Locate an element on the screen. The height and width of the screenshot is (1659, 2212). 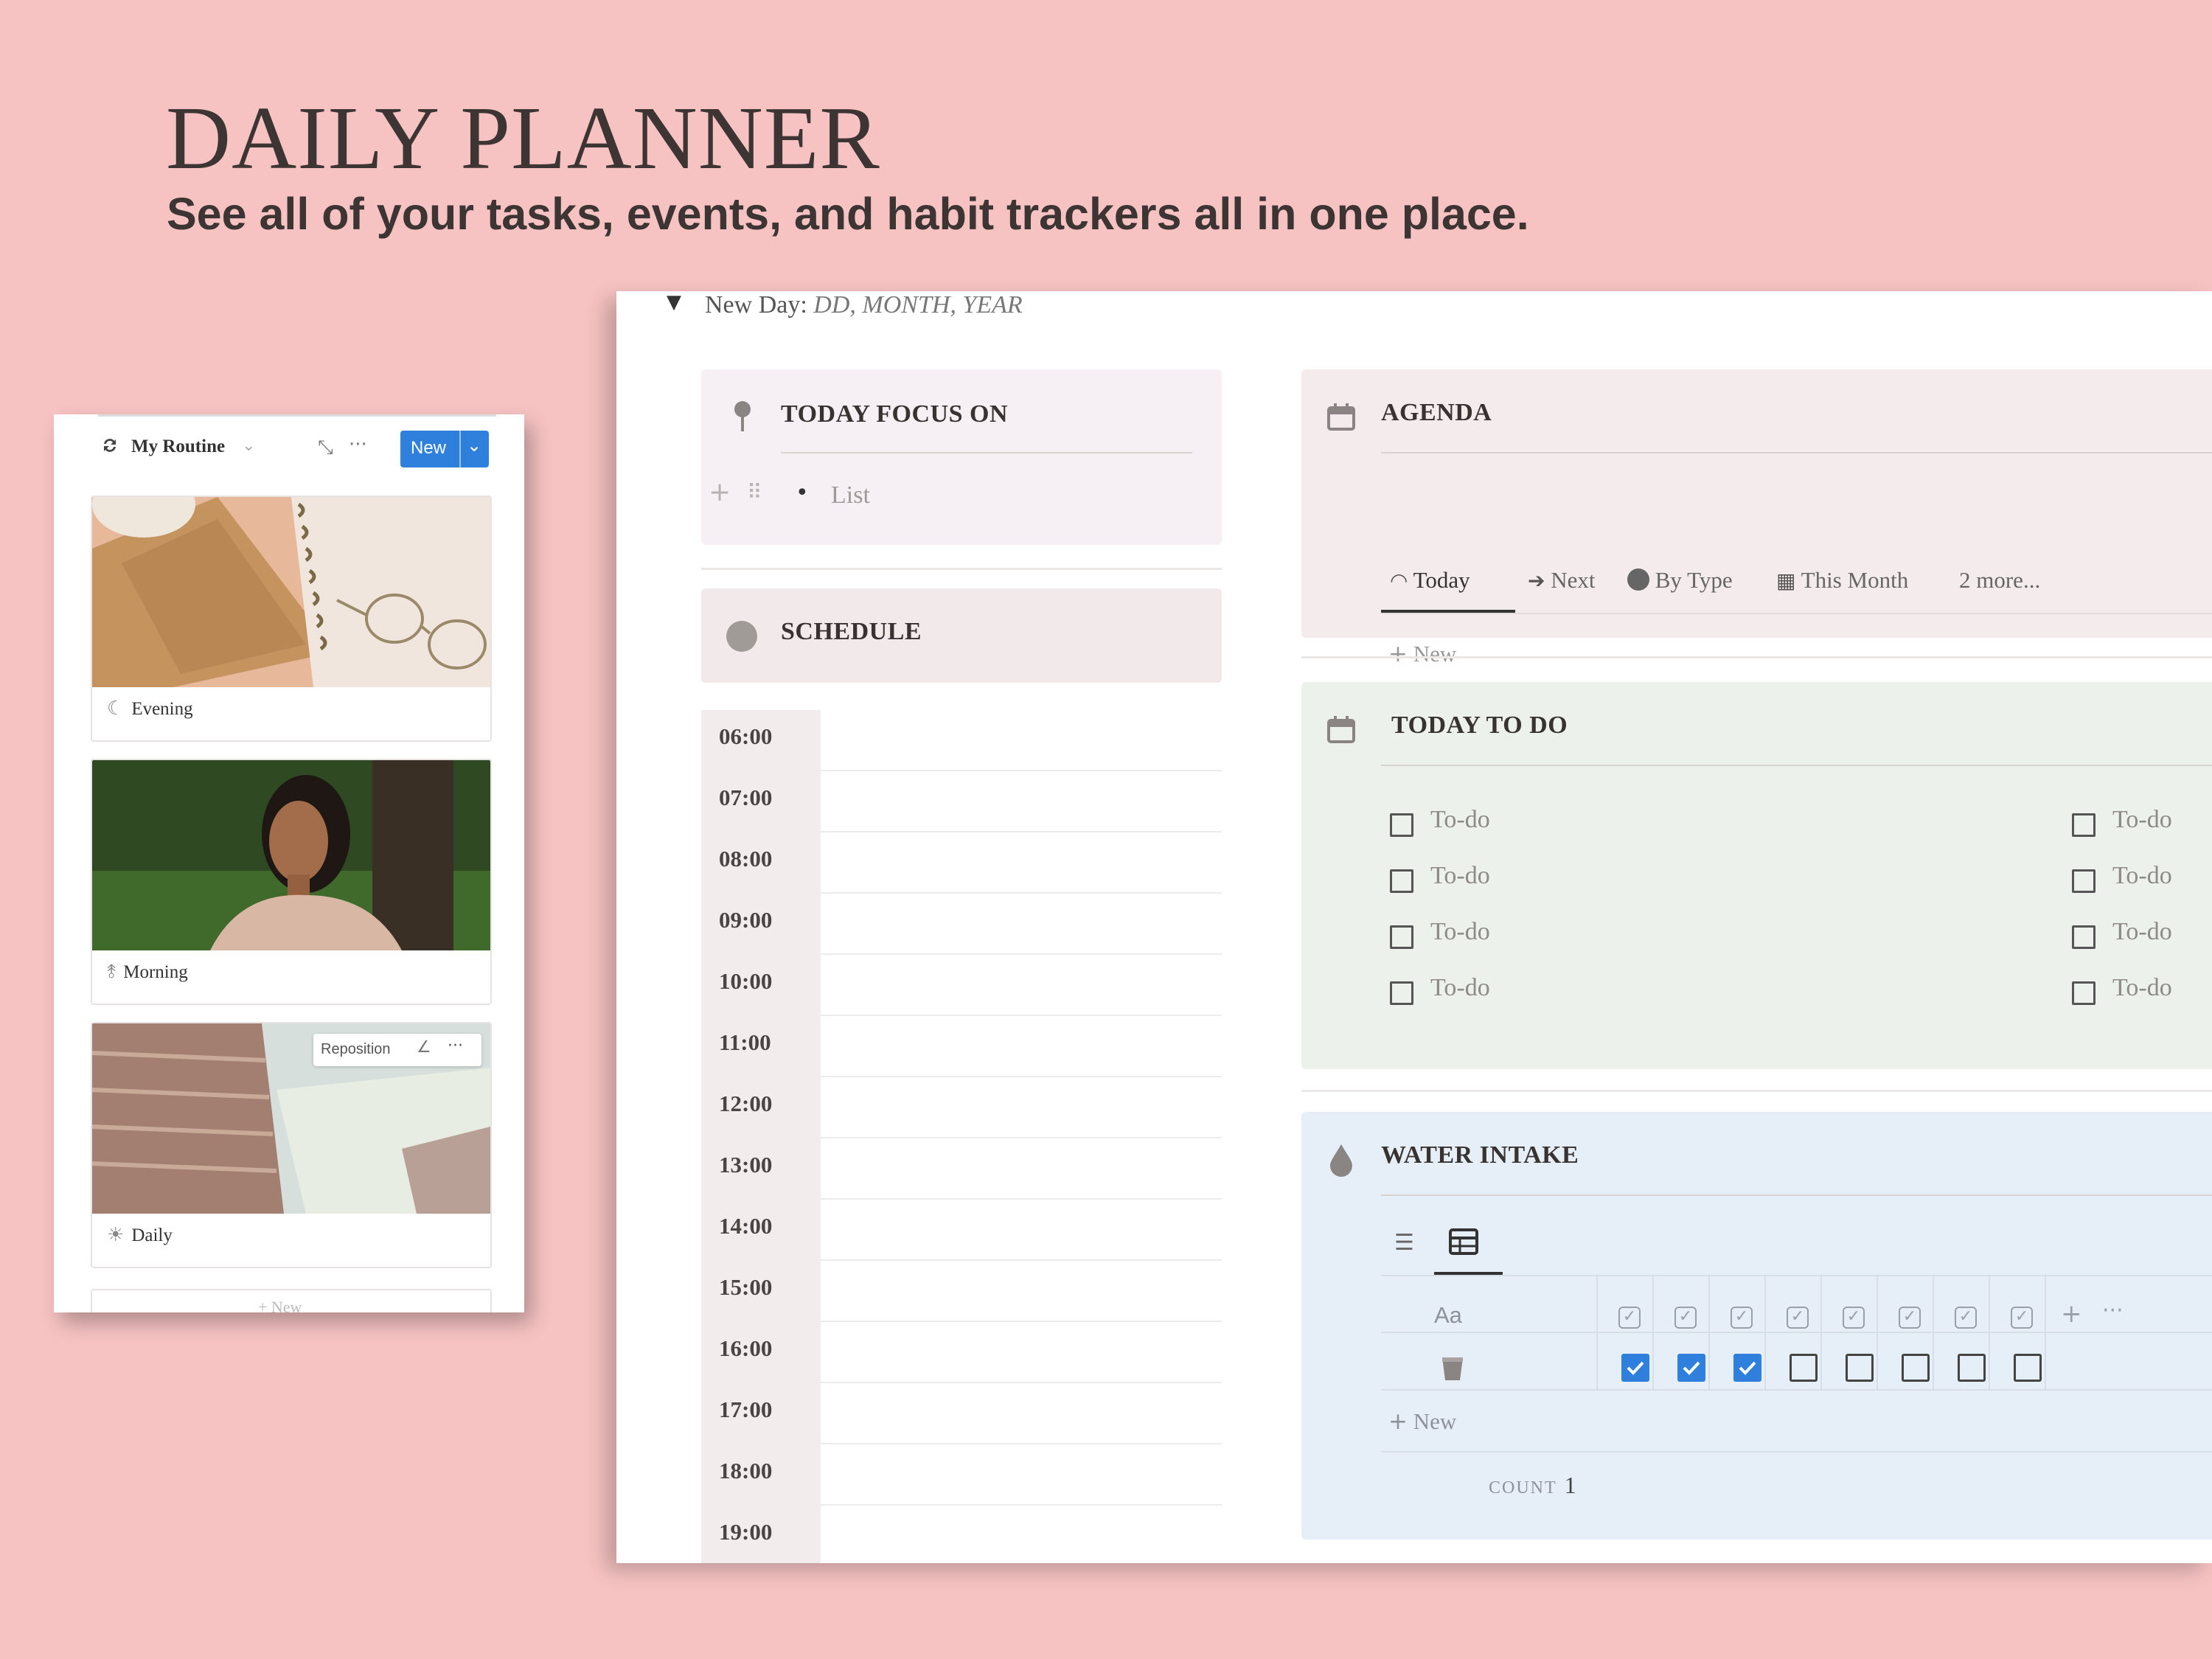
schedule-row: 08:00 is located at coordinates (961, 863).